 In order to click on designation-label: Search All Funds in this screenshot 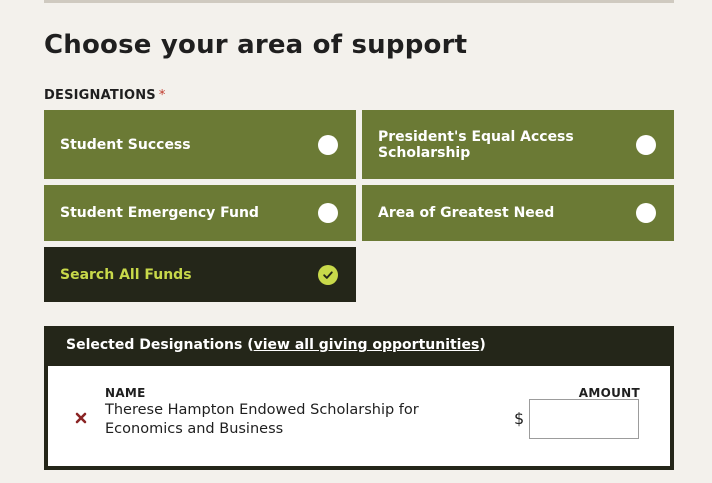, I will do `click(126, 274)`.